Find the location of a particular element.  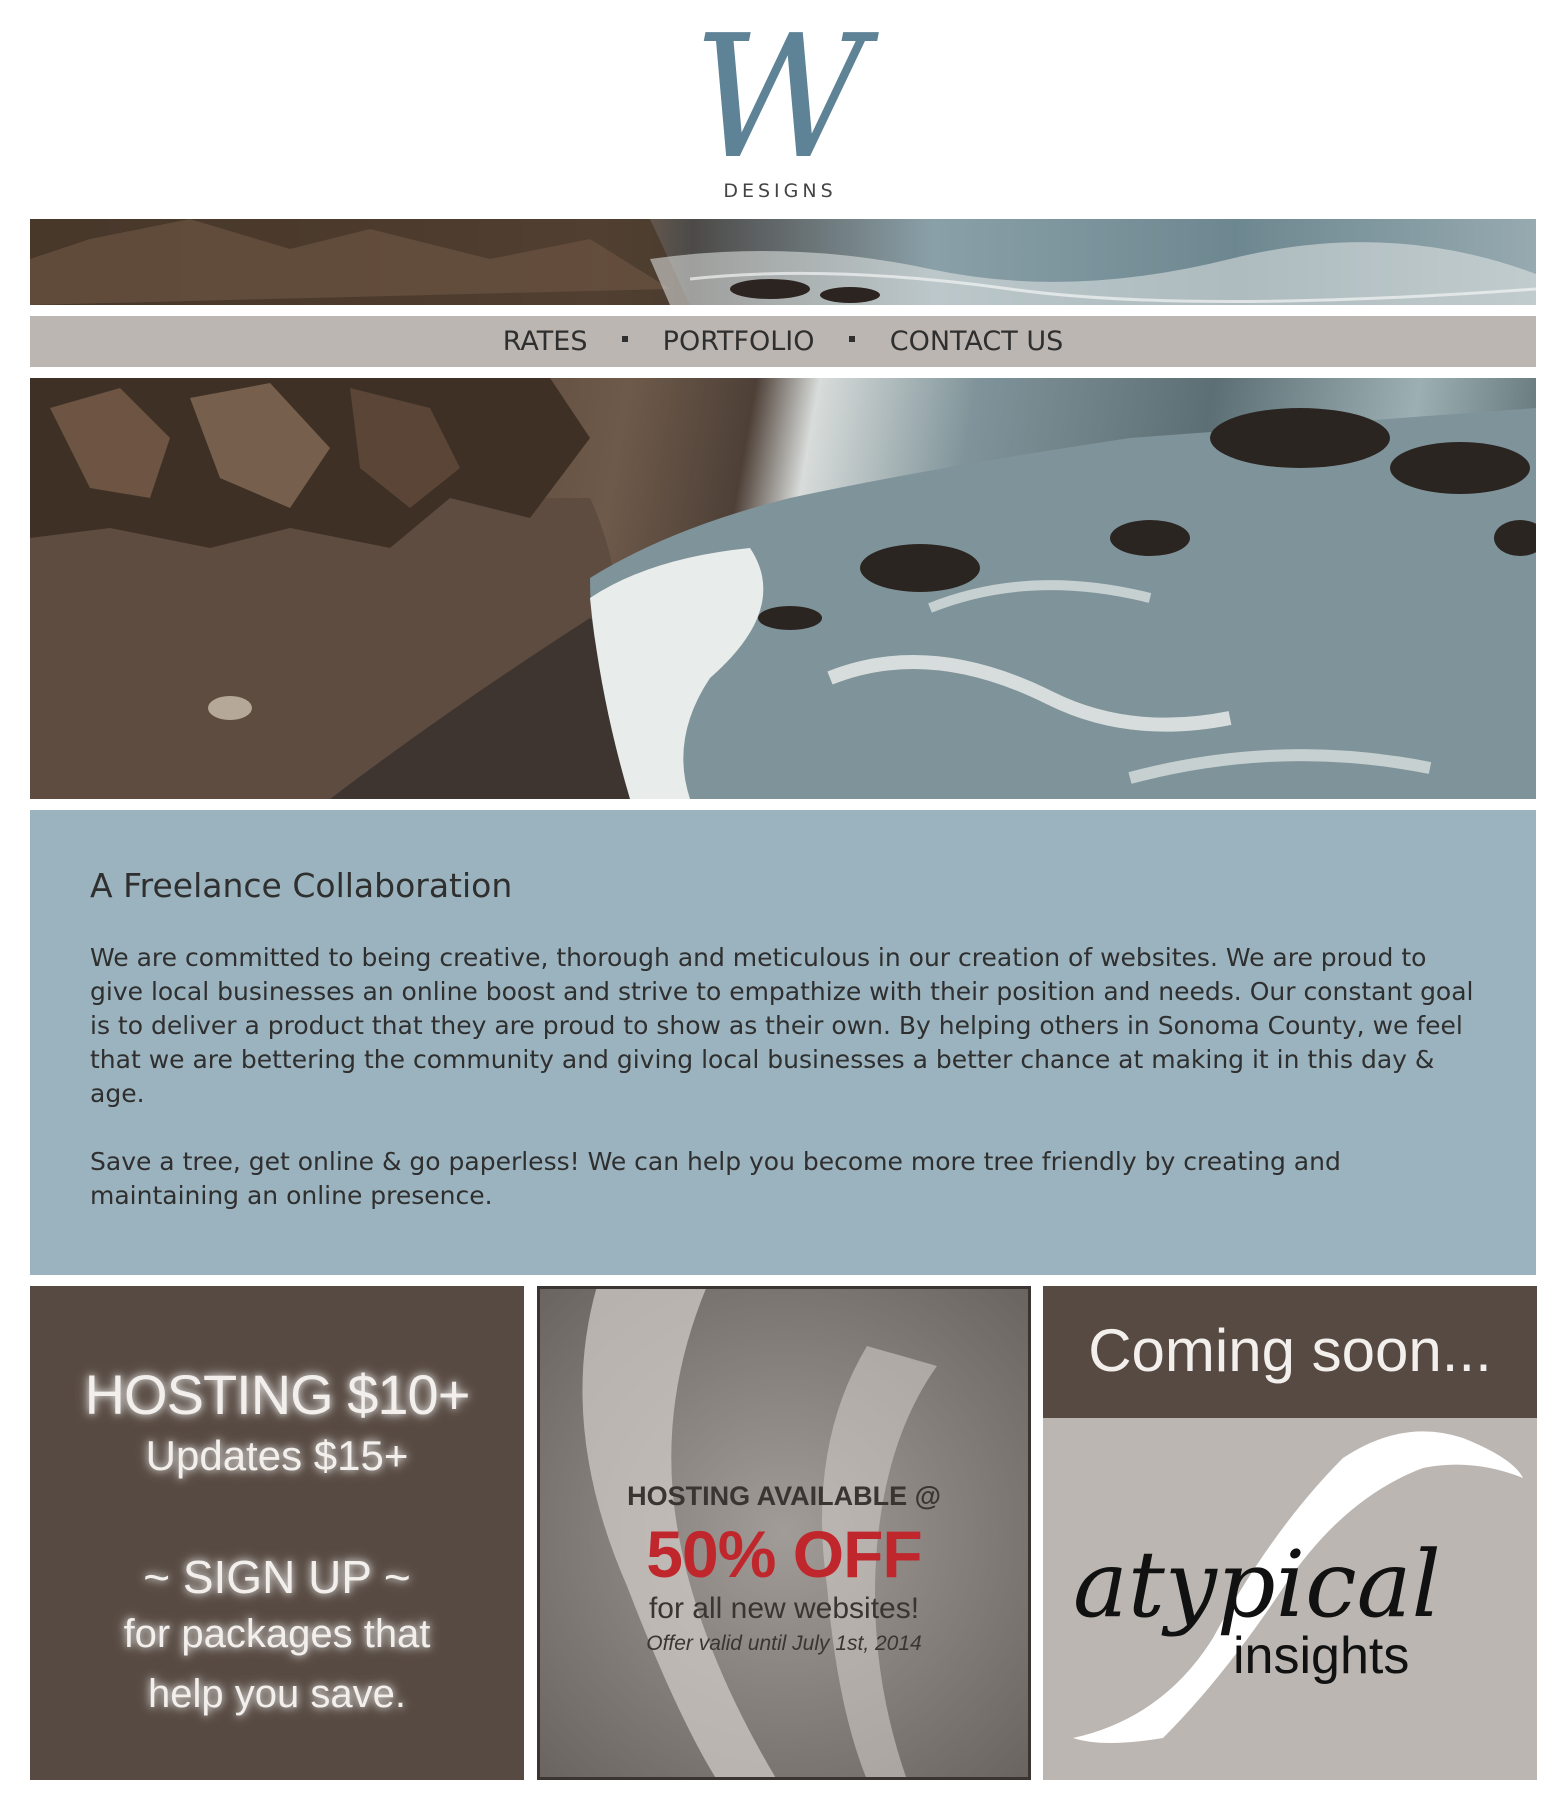

insights-text: insights is located at coordinates (1321, 1656).